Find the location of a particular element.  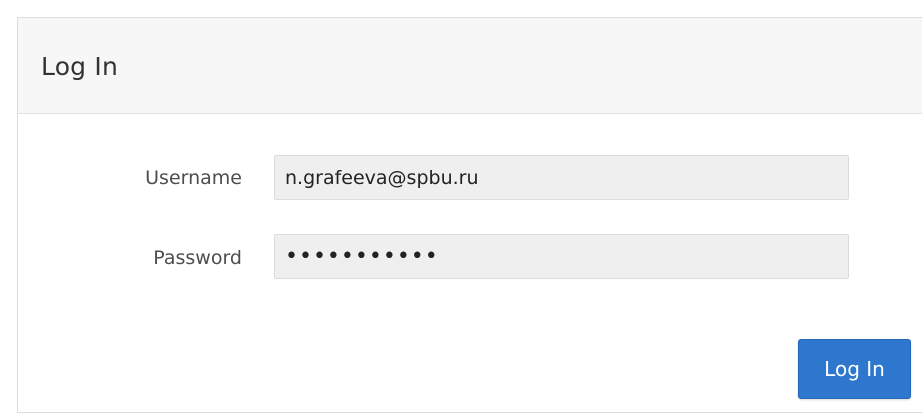

password-input is located at coordinates (561, 256).